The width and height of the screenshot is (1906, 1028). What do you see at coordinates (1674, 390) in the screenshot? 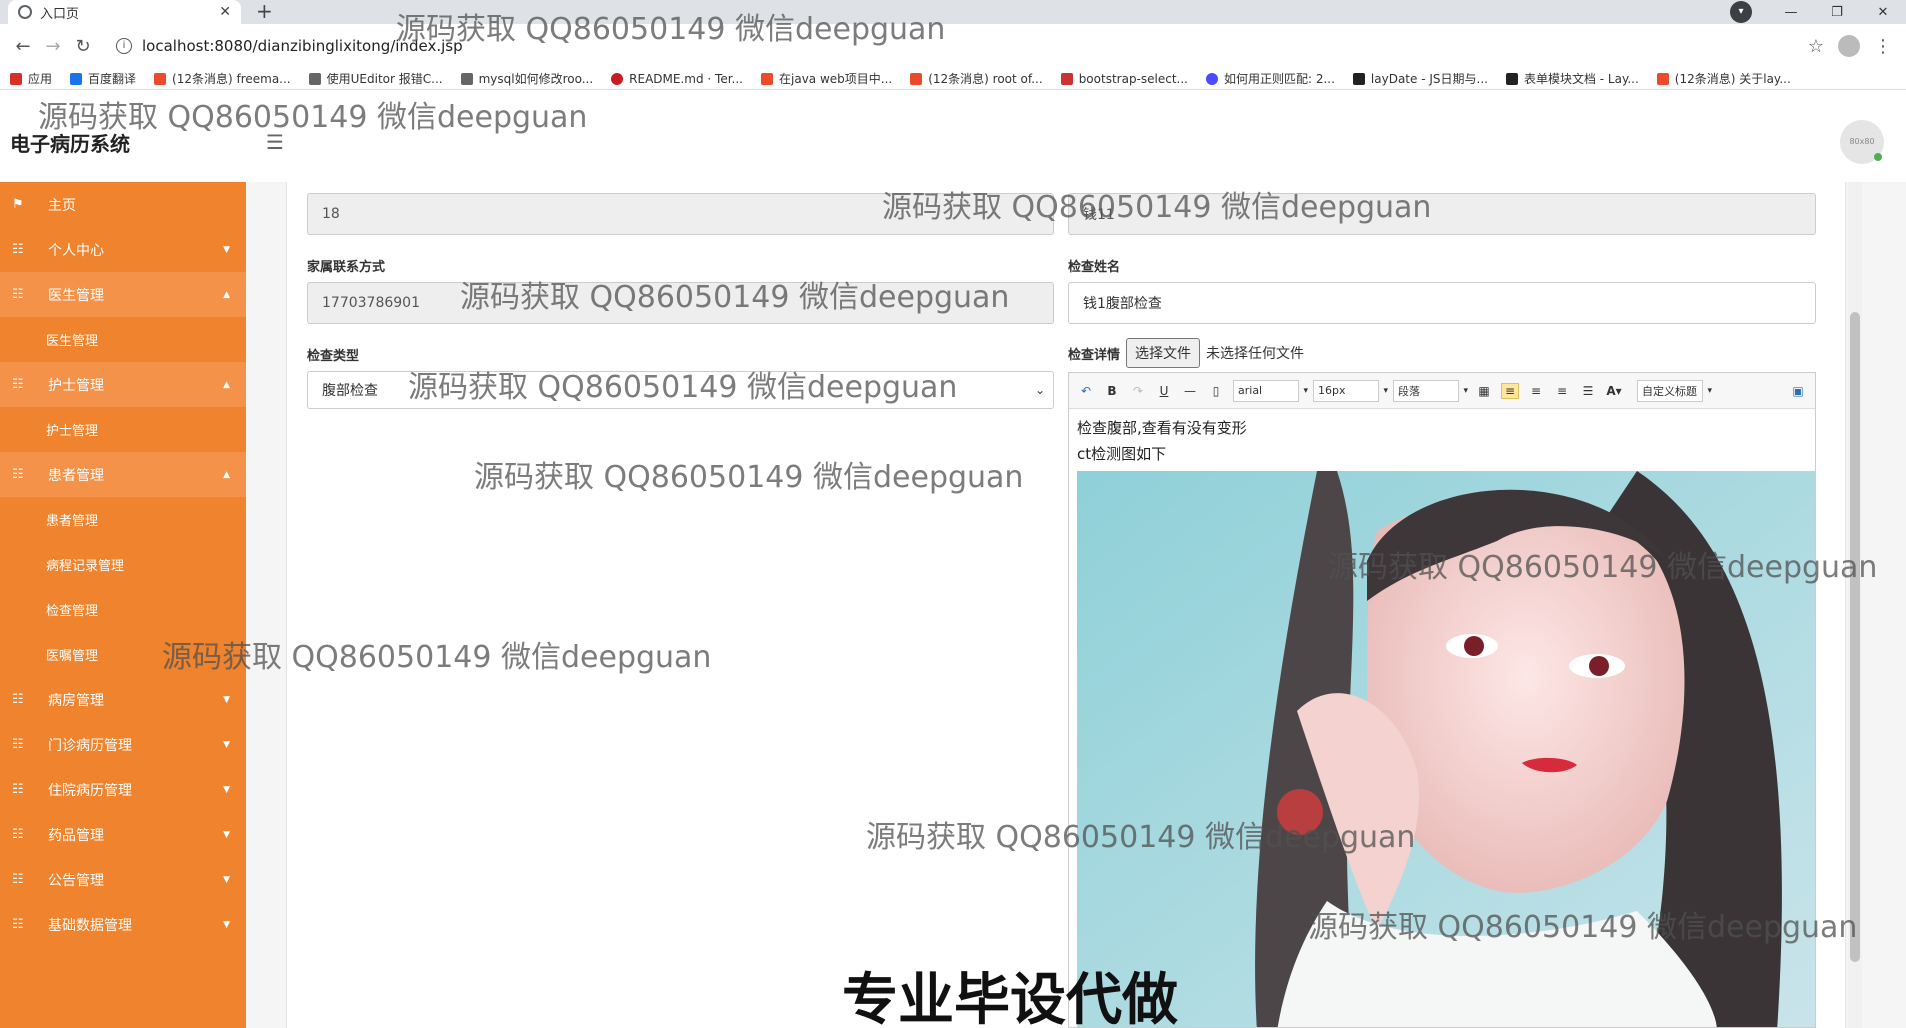
I see `custom-title-select: 自定义标题` at bounding box center [1674, 390].